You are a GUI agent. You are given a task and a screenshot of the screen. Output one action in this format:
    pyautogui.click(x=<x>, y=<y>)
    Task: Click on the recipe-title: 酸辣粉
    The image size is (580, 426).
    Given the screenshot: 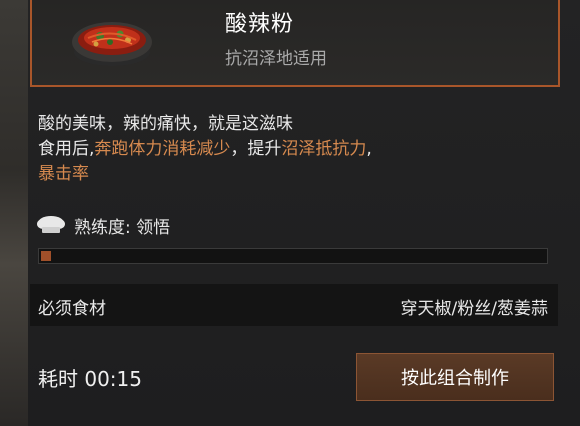 What is the action you would take?
    pyautogui.click(x=260, y=24)
    